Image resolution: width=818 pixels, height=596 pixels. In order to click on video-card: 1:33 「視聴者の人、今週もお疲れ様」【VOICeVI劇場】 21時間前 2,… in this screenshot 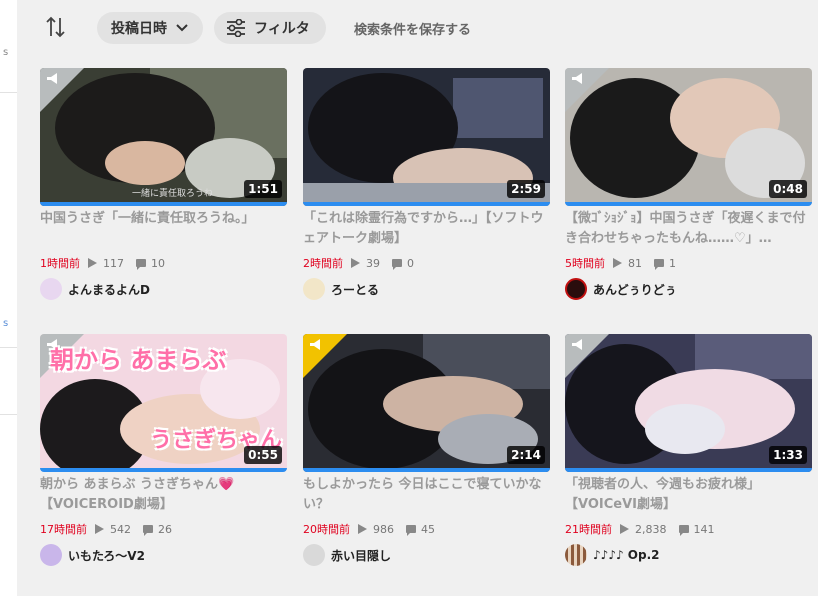, I will do `click(688, 451)`.